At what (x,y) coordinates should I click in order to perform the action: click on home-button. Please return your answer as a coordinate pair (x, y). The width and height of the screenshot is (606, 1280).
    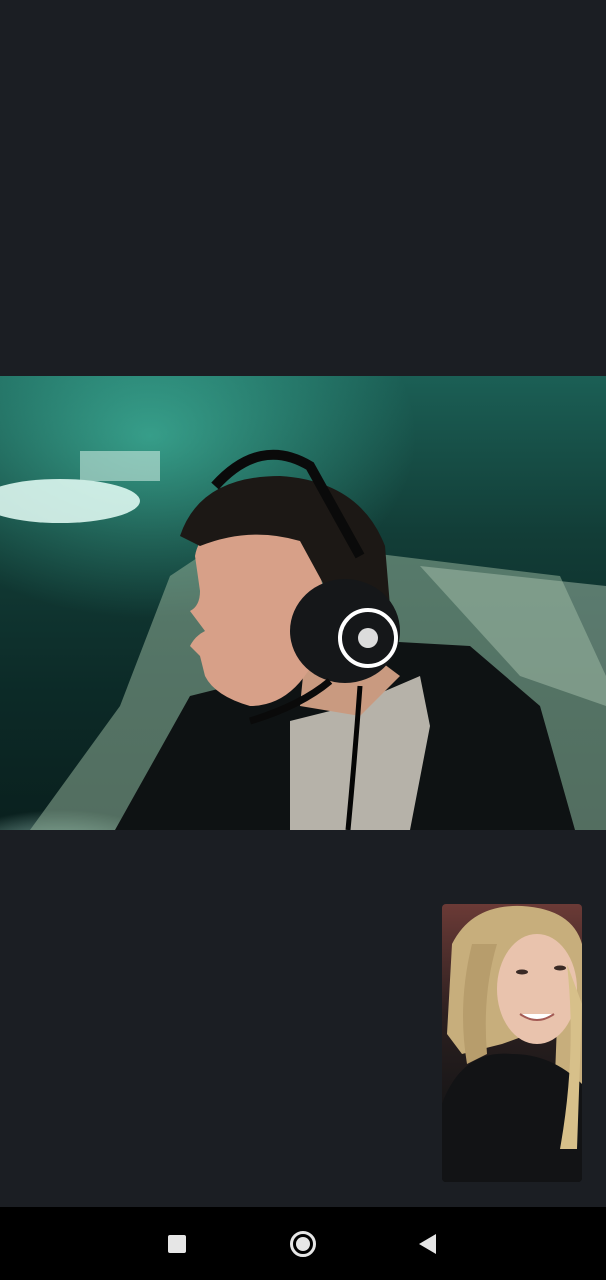
    Looking at the image, I should click on (303, 1244).